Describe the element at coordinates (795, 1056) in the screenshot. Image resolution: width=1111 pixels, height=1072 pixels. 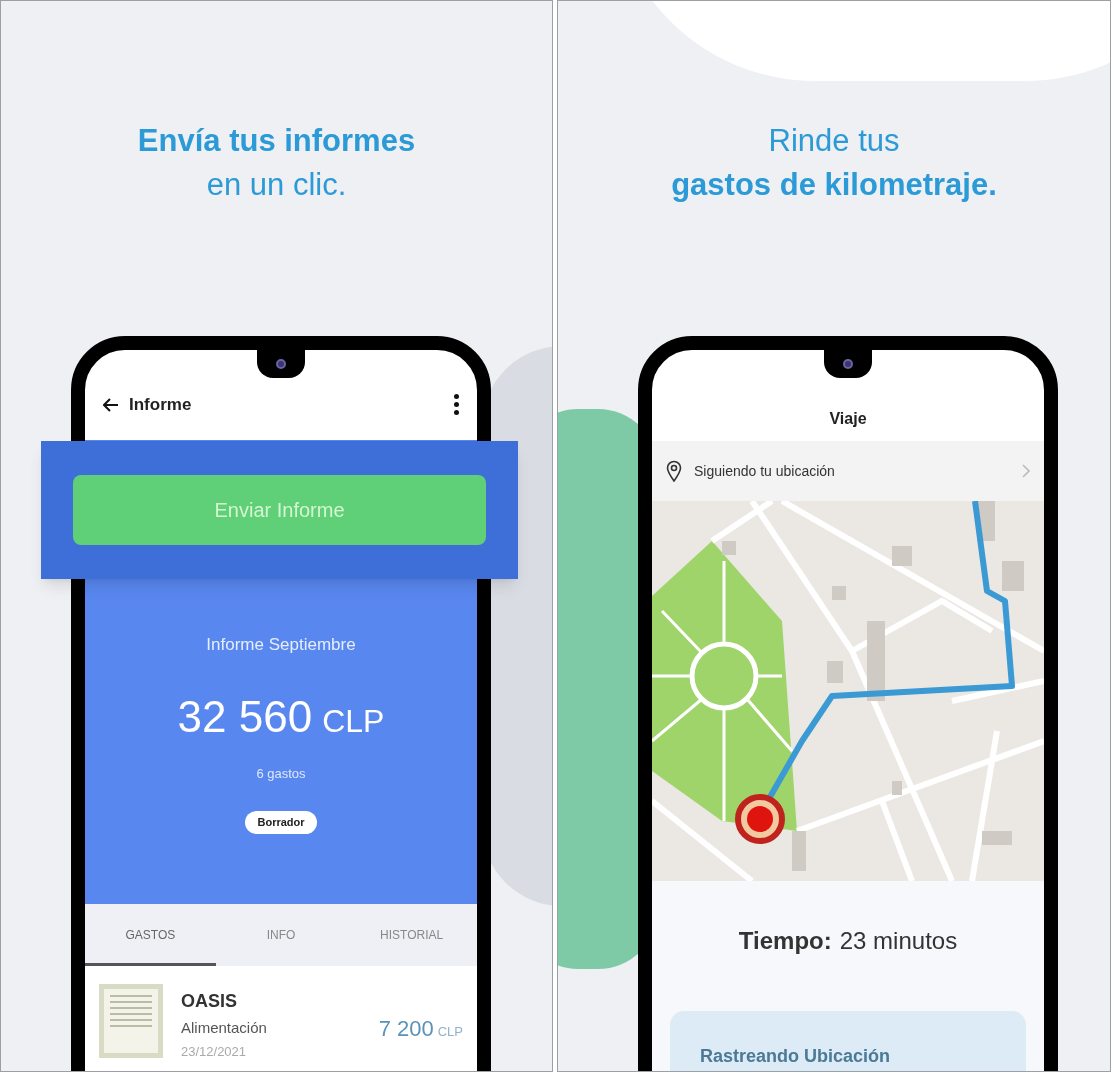
I see `tracking-status: Rastreando Ubicación` at that location.